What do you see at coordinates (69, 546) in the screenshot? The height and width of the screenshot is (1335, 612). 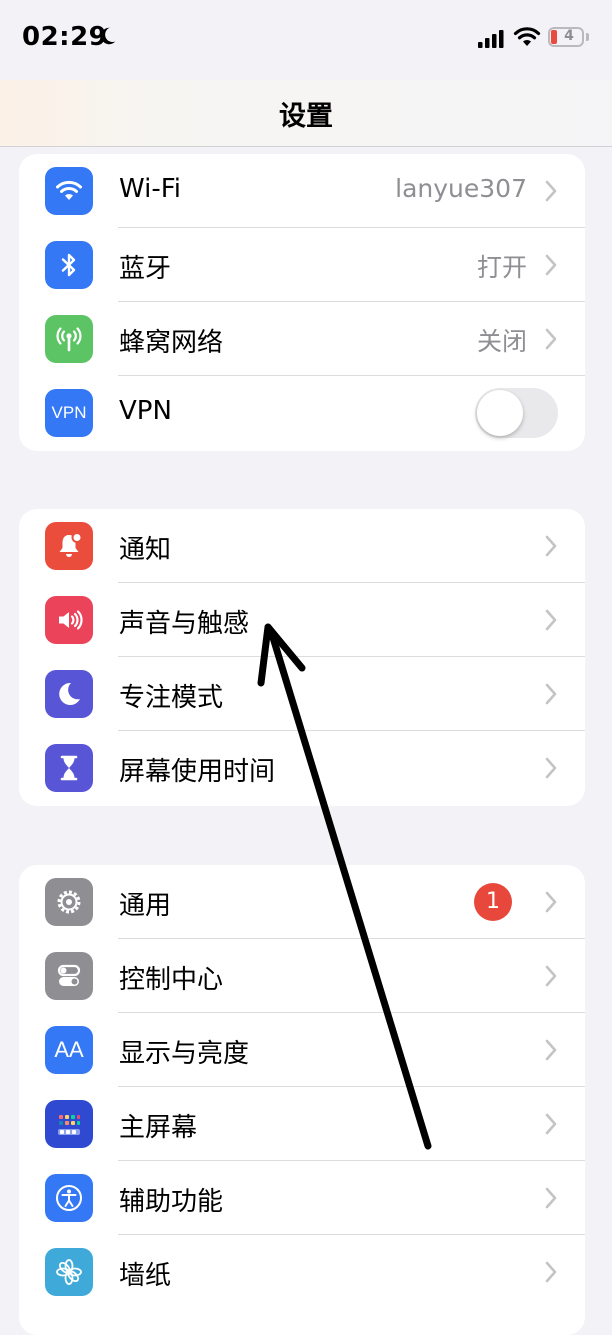 I see `bell-icon` at bounding box center [69, 546].